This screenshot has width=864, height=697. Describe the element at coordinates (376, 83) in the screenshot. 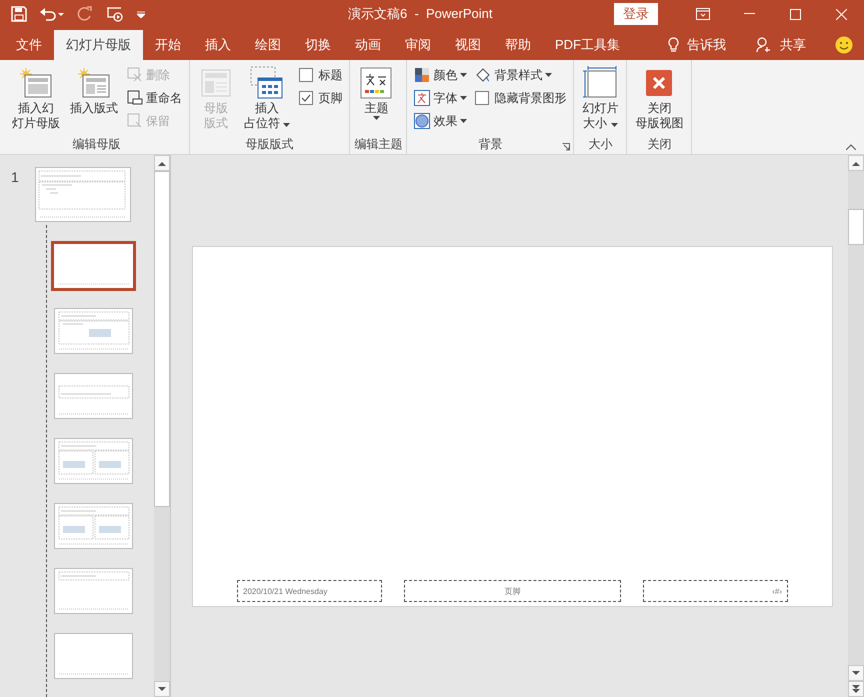

I see `theme-icon` at that location.